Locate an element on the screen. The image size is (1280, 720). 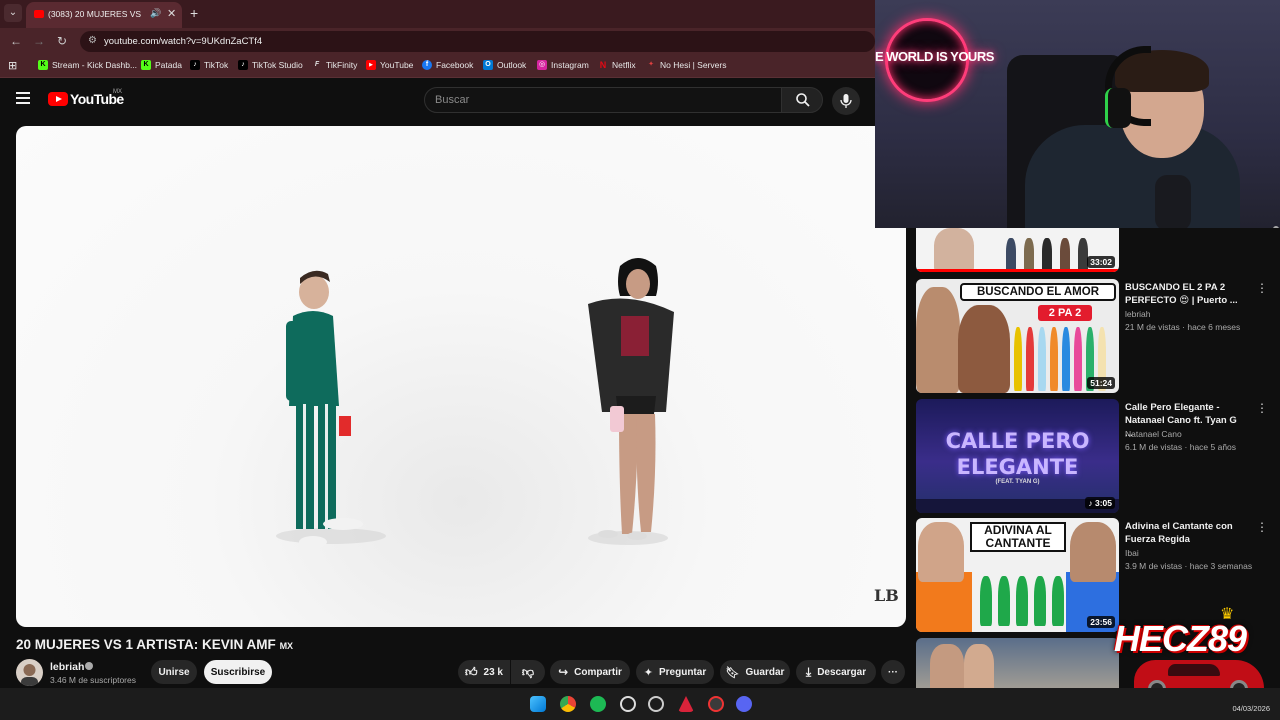
forward-arrow-icon: → is located at coordinates (39, 41).